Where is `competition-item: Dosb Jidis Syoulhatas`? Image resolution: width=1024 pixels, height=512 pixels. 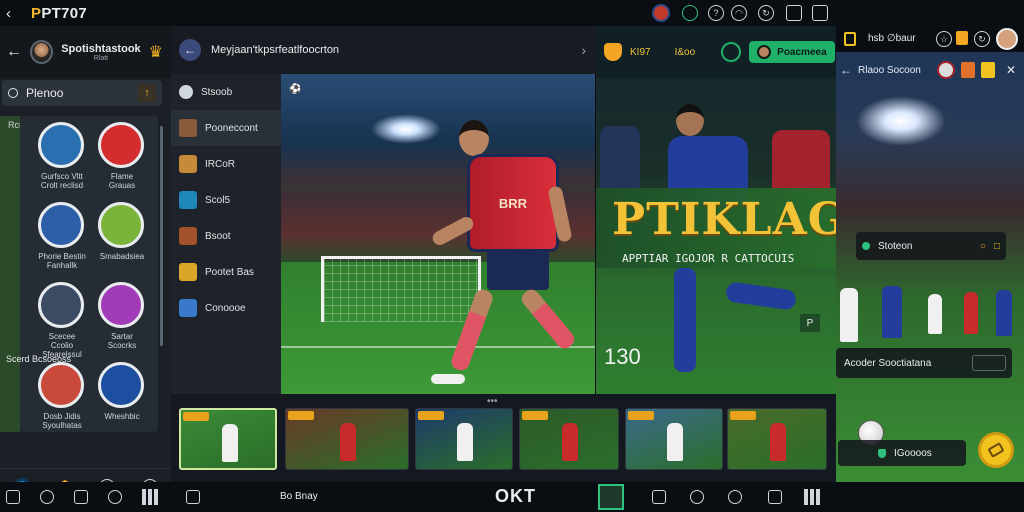 competition-item: Dosb Jidis Syoulhatas is located at coordinates (62, 396).